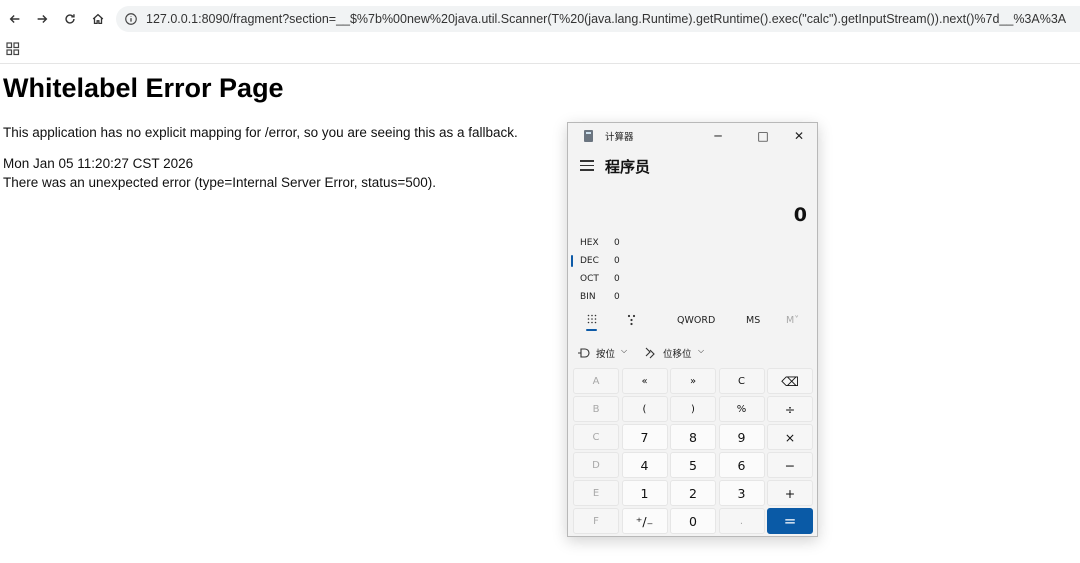 This screenshot has width=1080, height=563. I want to click on minimize-button: ─, so click(718, 136).